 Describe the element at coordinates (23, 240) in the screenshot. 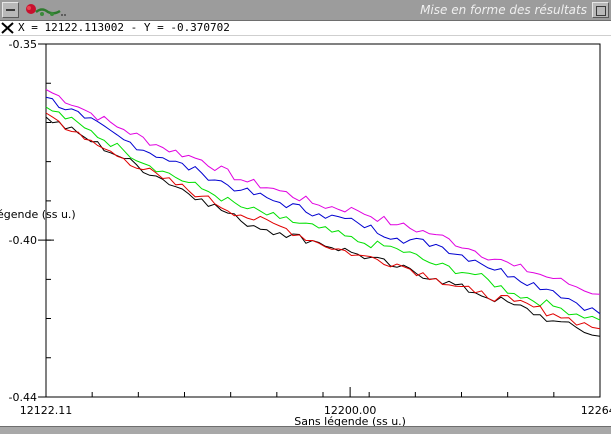

I see `y-tick-label: -0.40` at that location.